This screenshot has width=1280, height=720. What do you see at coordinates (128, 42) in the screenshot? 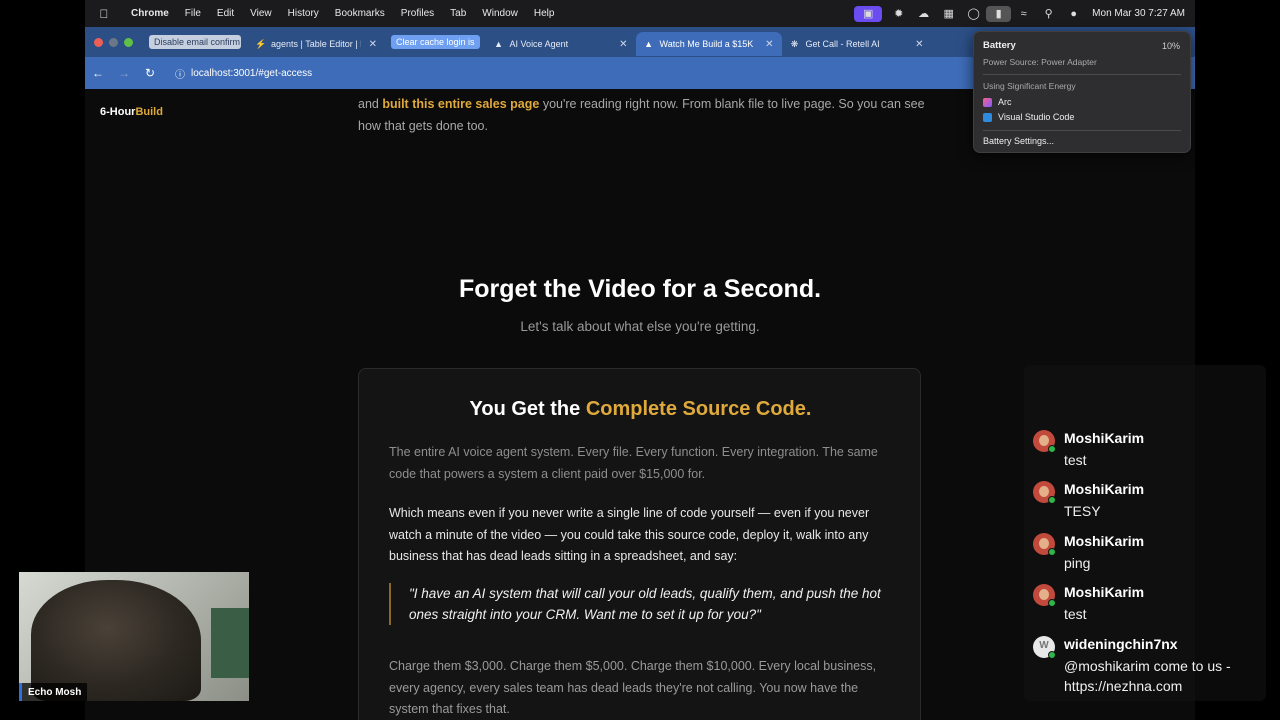
I see `zoom-window-button` at bounding box center [128, 42].